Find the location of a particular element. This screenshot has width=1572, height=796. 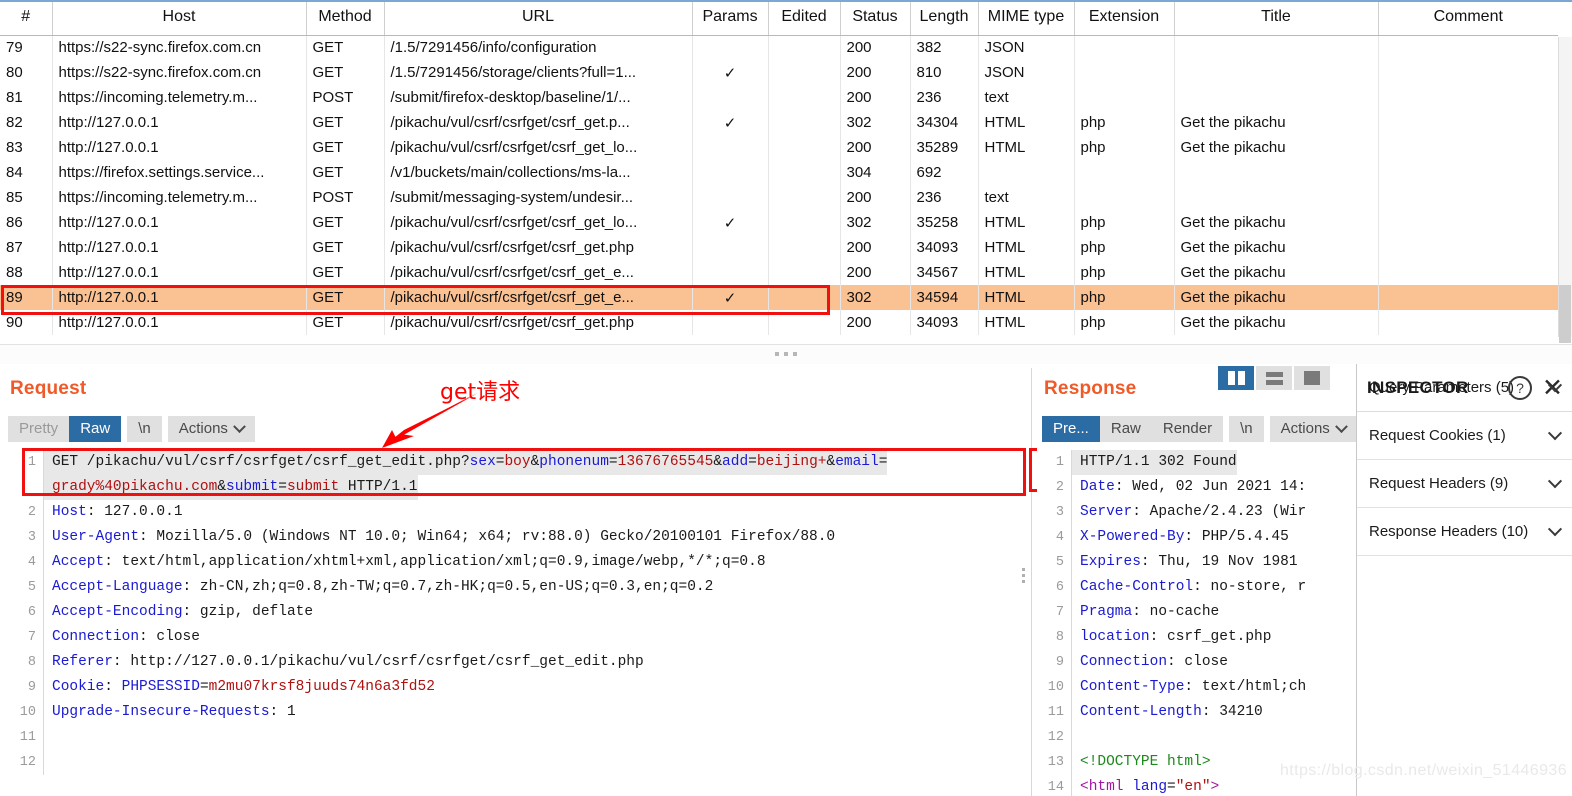

cell-num: 84 is located at coordinates (26, 172).